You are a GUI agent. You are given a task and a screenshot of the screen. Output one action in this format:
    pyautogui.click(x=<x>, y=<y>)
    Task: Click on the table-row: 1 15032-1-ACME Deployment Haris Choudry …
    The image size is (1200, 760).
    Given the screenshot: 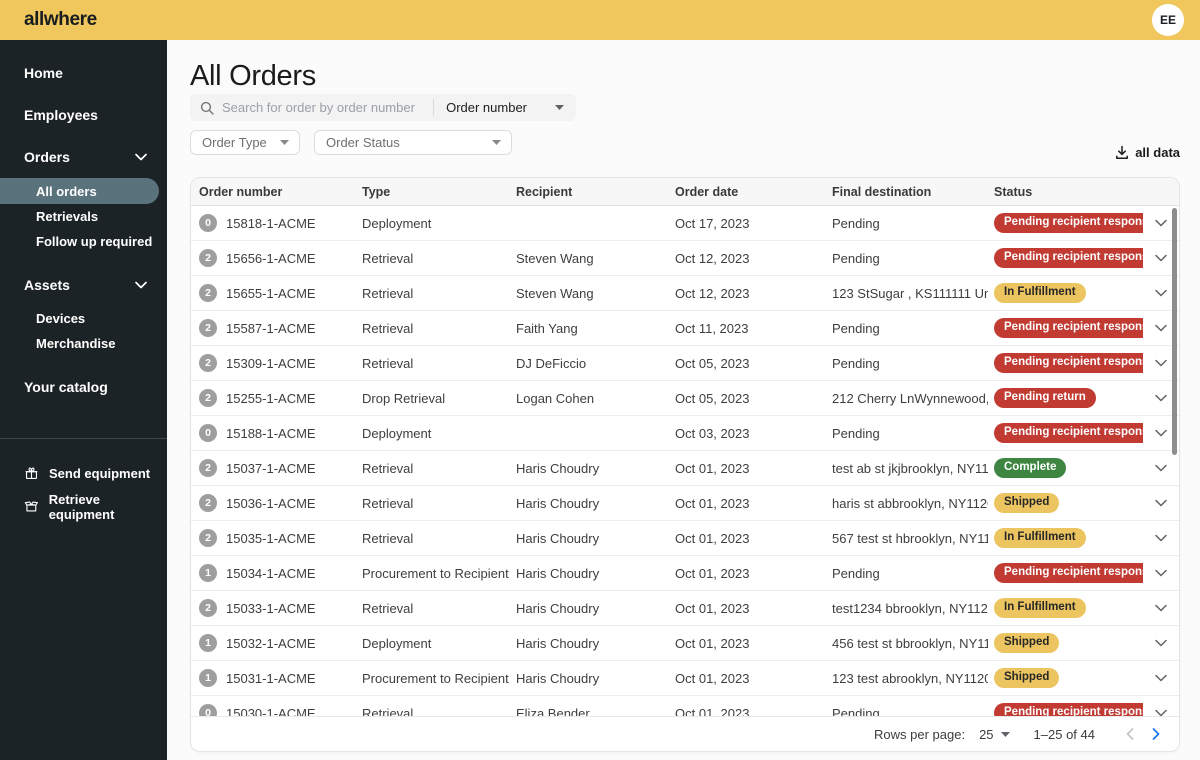 What is the action you would take?
    pyautogui.click(x=685, y=643)
    